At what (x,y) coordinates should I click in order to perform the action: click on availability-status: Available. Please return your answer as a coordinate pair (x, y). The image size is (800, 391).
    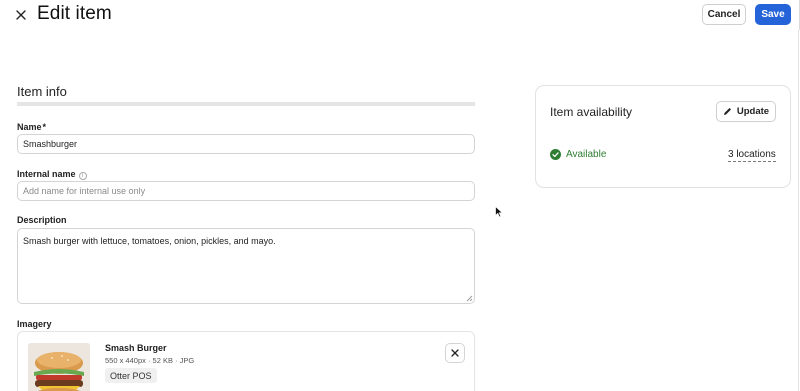
    Looking at the image, I should click on (578, 154).